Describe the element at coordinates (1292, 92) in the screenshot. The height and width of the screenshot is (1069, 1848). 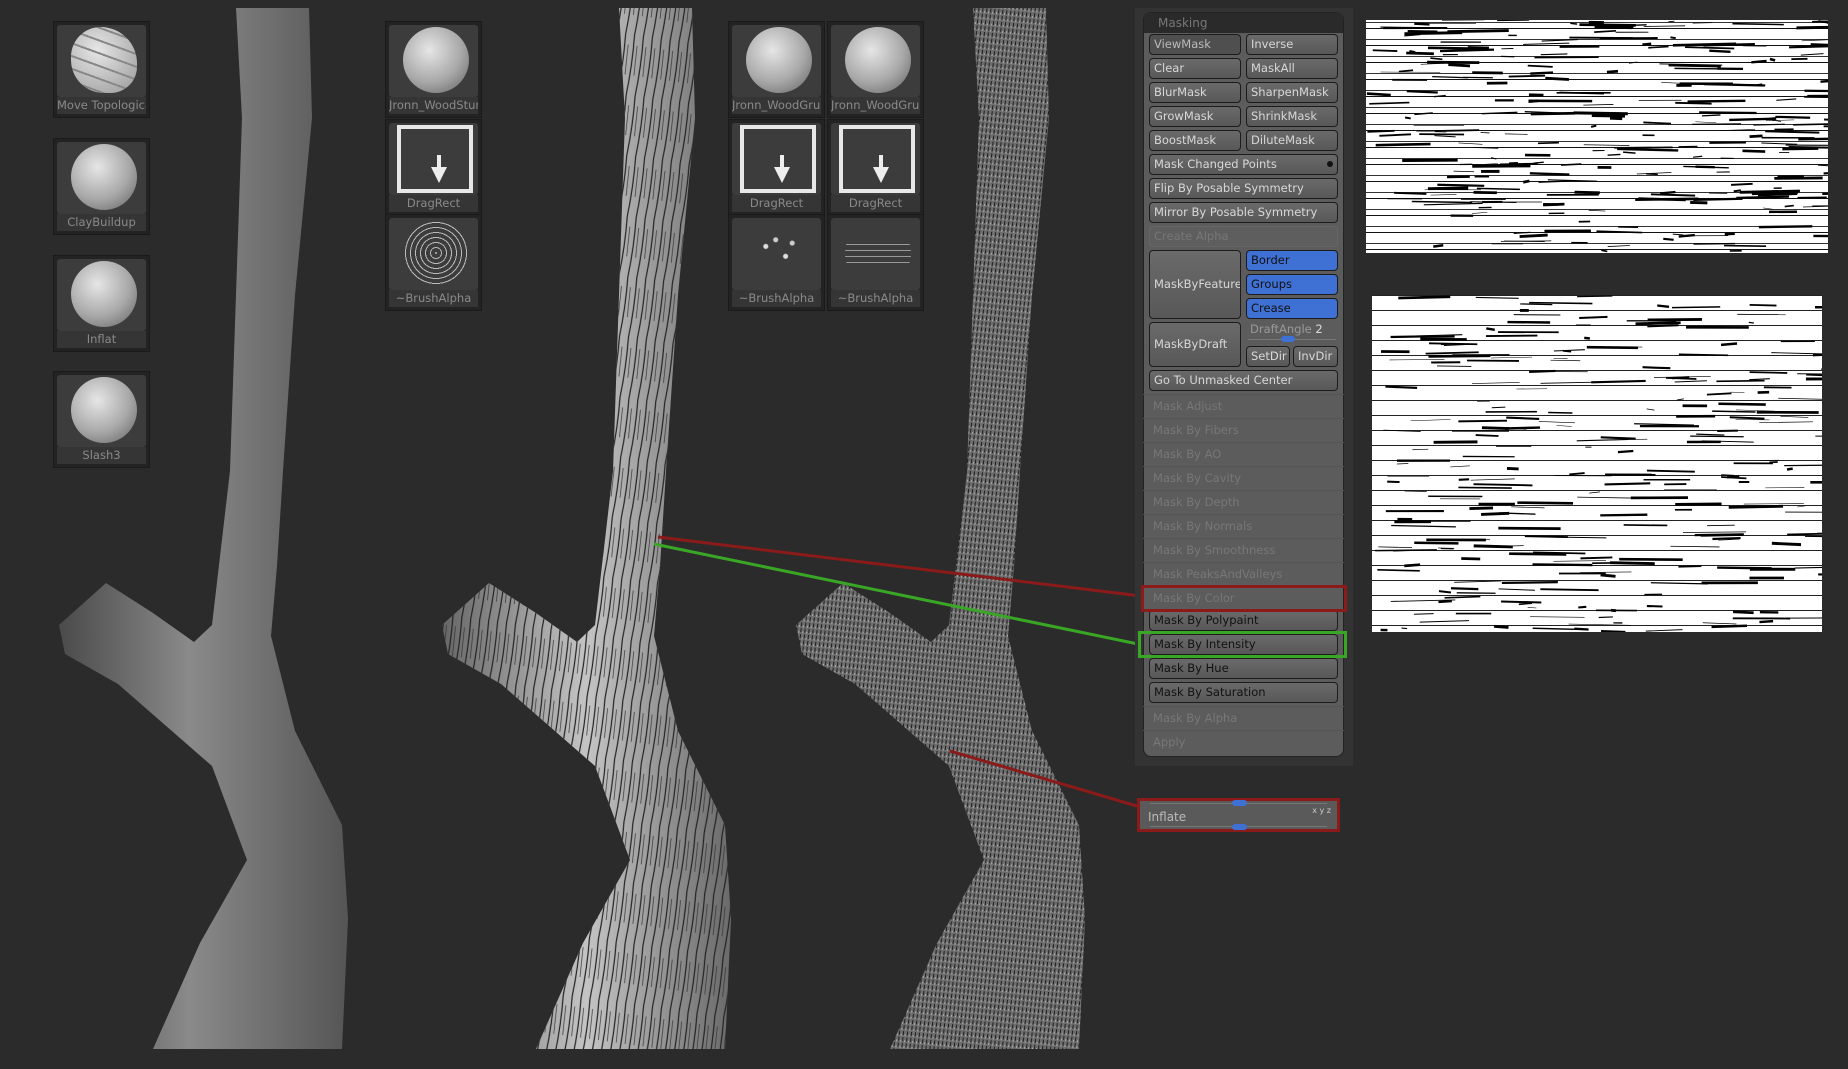
I see `sharpenmask-button: SharpenMask` at that location.